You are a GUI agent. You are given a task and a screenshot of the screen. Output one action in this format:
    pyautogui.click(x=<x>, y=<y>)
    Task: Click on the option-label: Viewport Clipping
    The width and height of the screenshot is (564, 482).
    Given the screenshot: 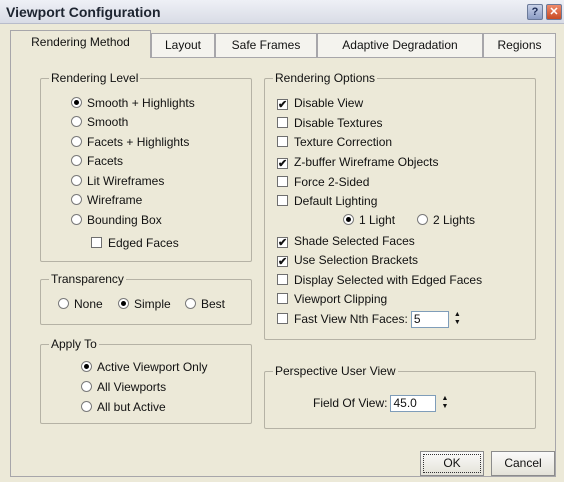 What is the action you would take?
    pyautogui.click(x=341, y=299)
    